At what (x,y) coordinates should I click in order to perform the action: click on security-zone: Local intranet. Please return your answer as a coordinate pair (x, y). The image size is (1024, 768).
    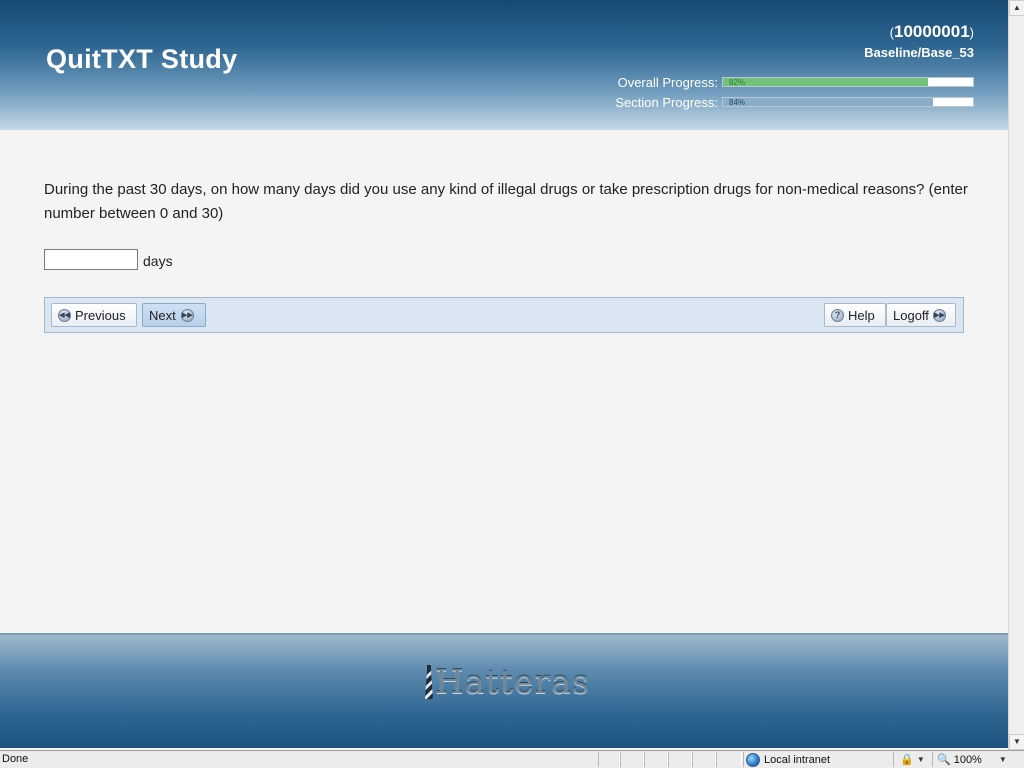
    Looking at the image, I should click on (817, 759).